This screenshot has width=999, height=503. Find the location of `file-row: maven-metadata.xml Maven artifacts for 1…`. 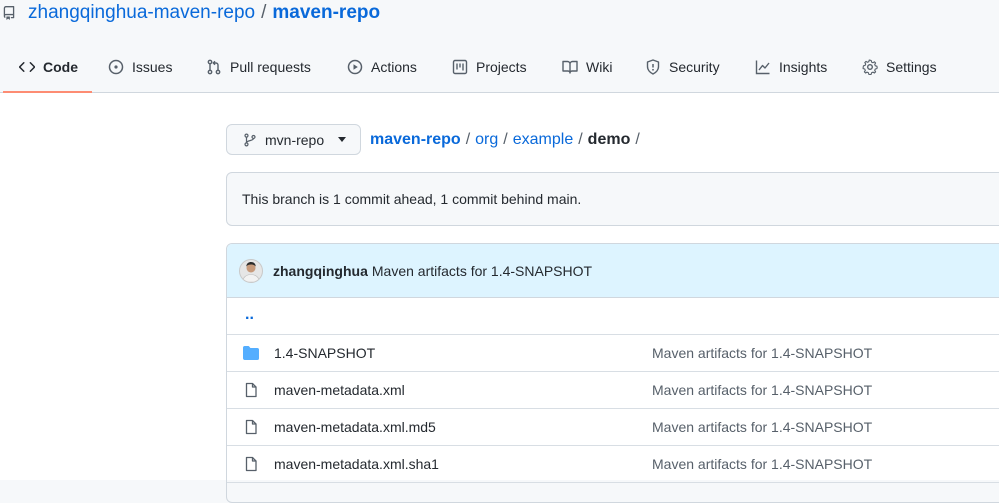

file-row: maven-metadata.xml Maven artifacts for 1… is located at coordinates (613, 390).